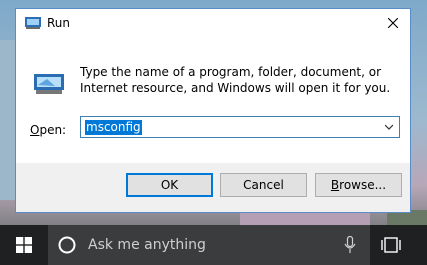 The width and height of the screenshot is (427, 265). I want to click on microphone-icon, so click(350, 245).